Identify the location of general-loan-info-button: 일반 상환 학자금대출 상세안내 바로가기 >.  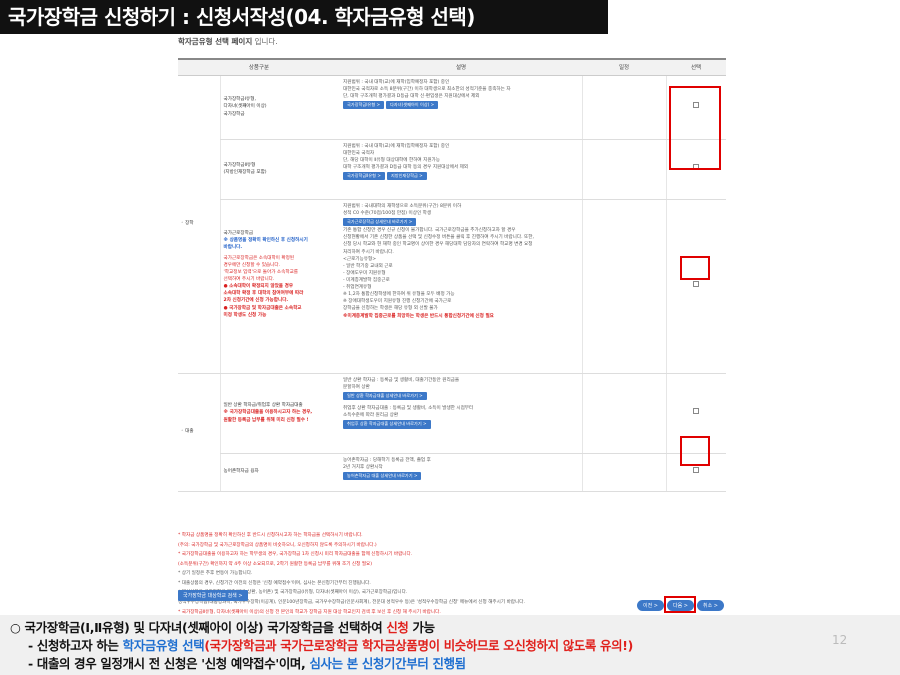
(385, 396).